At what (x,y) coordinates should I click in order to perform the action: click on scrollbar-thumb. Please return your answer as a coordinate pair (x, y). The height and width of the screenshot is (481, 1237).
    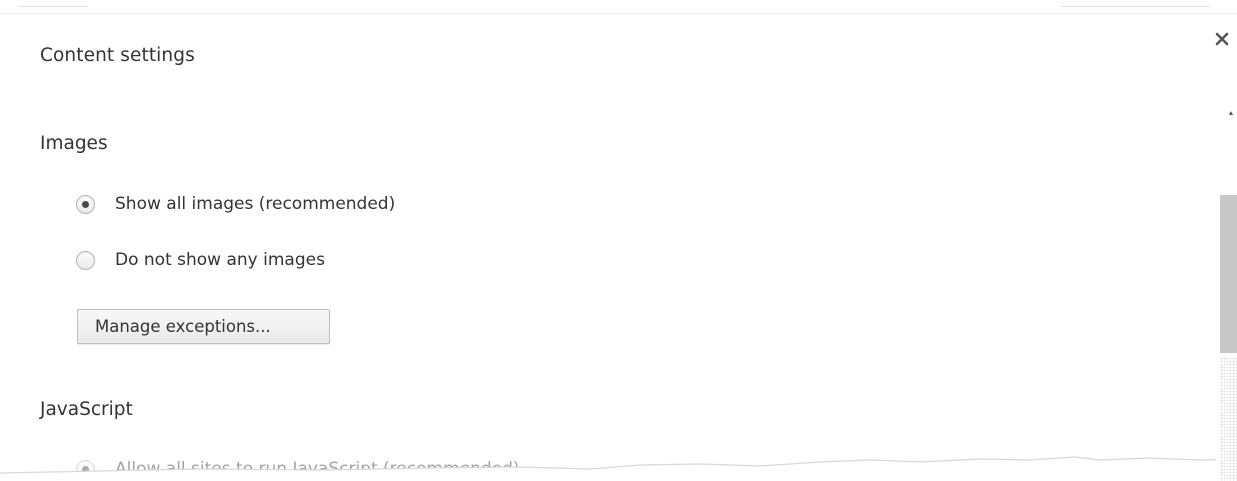
    Looking at the image, I should click on (1228, 274).